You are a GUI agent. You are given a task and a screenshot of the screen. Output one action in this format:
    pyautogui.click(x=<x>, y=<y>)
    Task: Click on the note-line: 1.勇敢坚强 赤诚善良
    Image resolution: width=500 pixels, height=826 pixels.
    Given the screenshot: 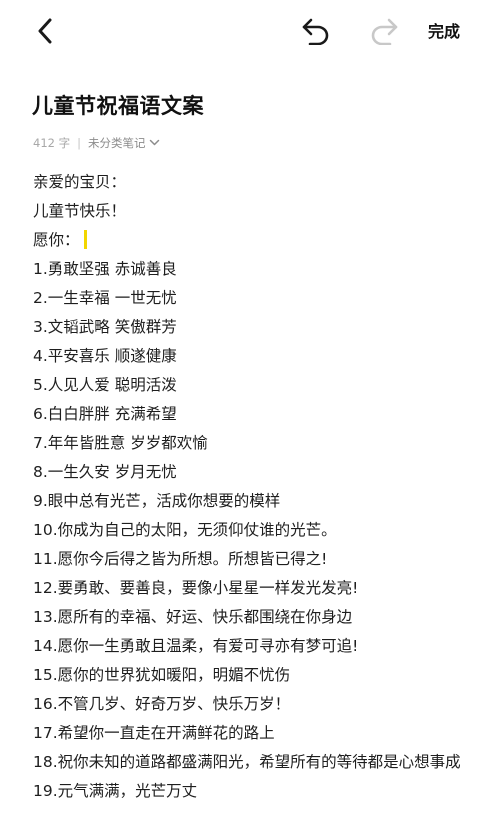 What is the action you would take?
    pyautogui.click(x=105, y=269)
    